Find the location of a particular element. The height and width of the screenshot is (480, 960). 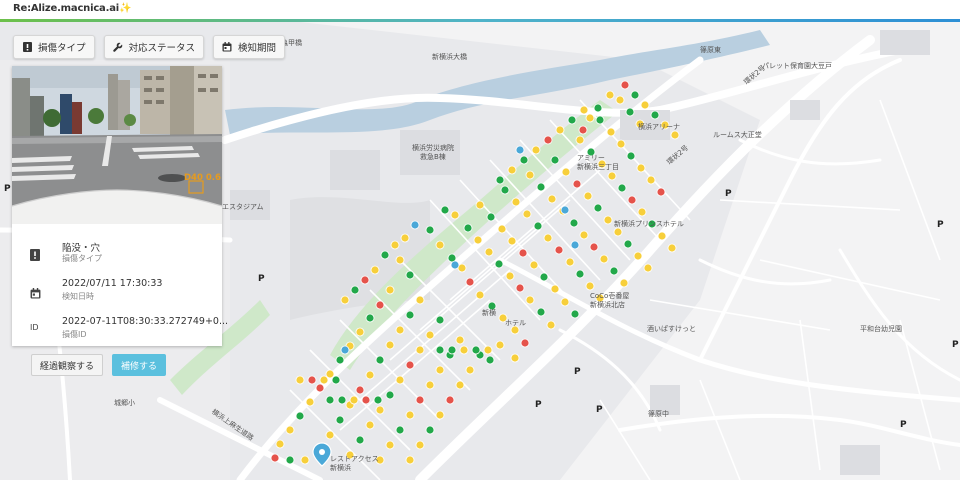

damage-photo: D40 0.6 is located at coordinates (117, 145).